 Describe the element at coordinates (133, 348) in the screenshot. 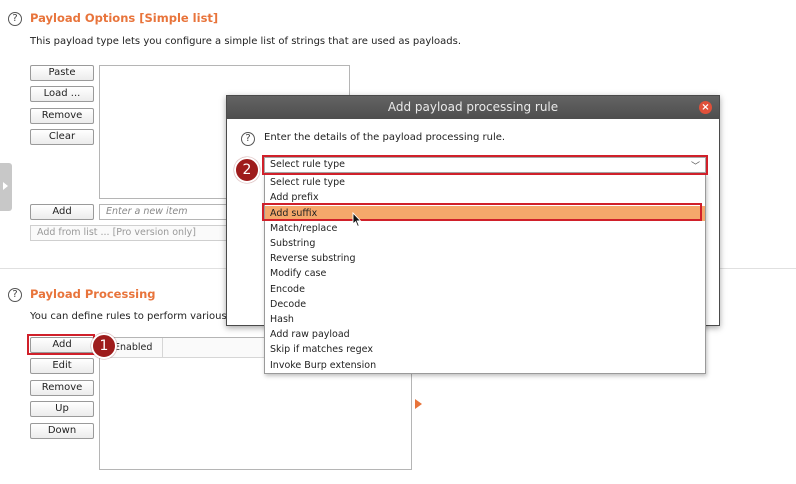

I see `enabled-column-header: Enabled` at that location.